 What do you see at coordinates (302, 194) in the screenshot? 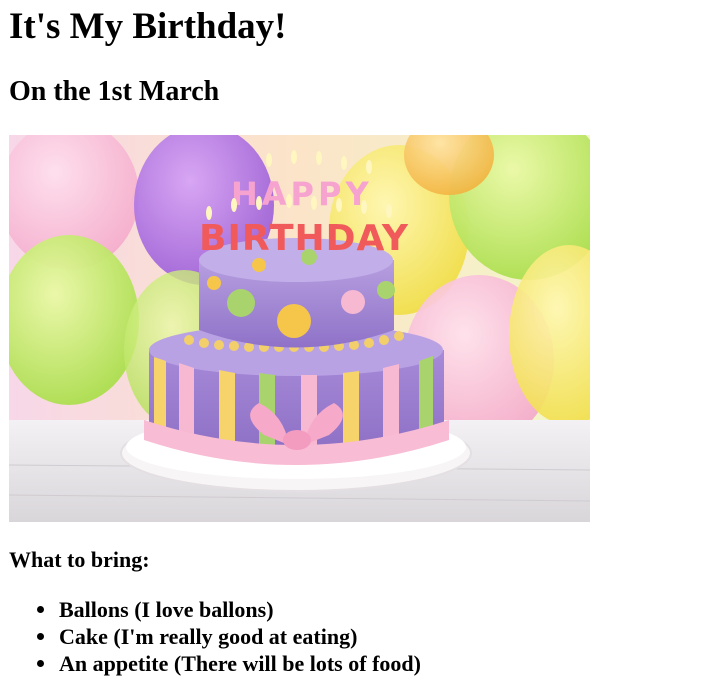
I see `happy-topper-text: HAPPY` at bounding box center [302, 194].